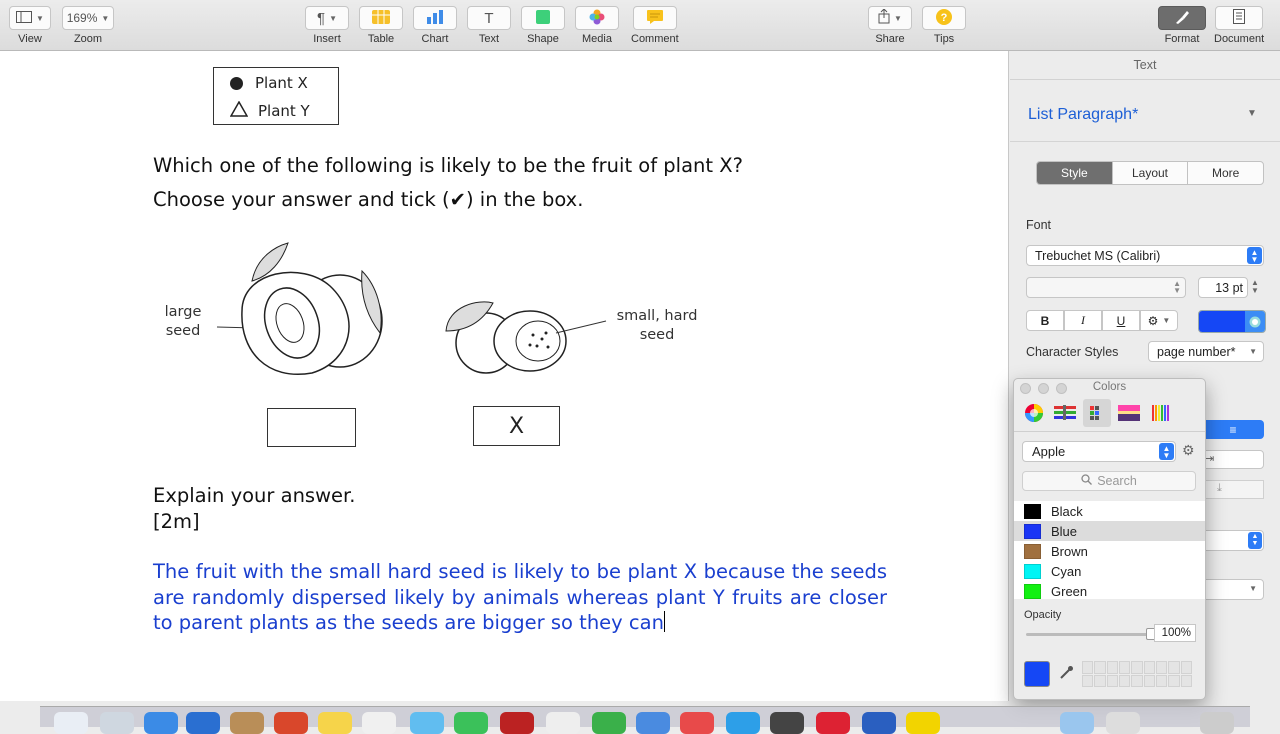 The width and height of the screenshot is (1280, 734). Describe the element at coordinates (1109, 531) in the screenshot. I see `color-list-item-blue: Blue` at that location.